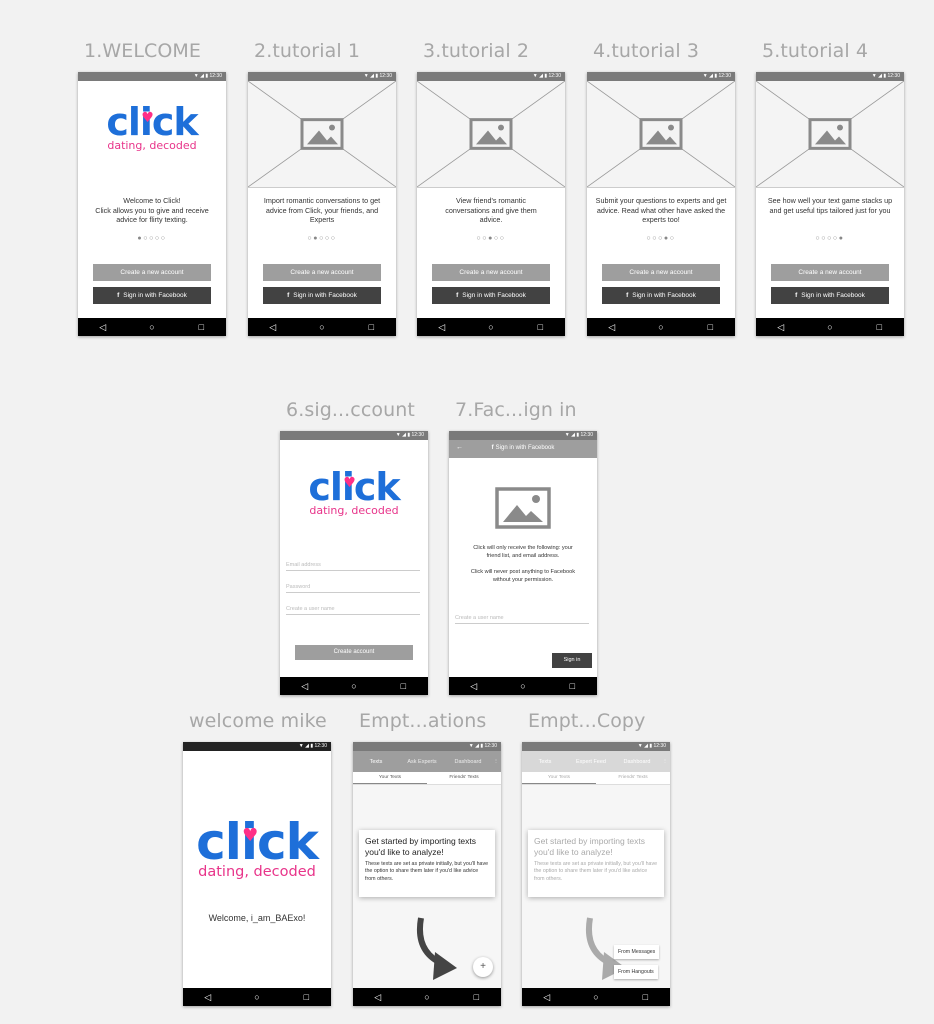  I want to click on import-from-messages-option: From Messages, so click(637, 952).